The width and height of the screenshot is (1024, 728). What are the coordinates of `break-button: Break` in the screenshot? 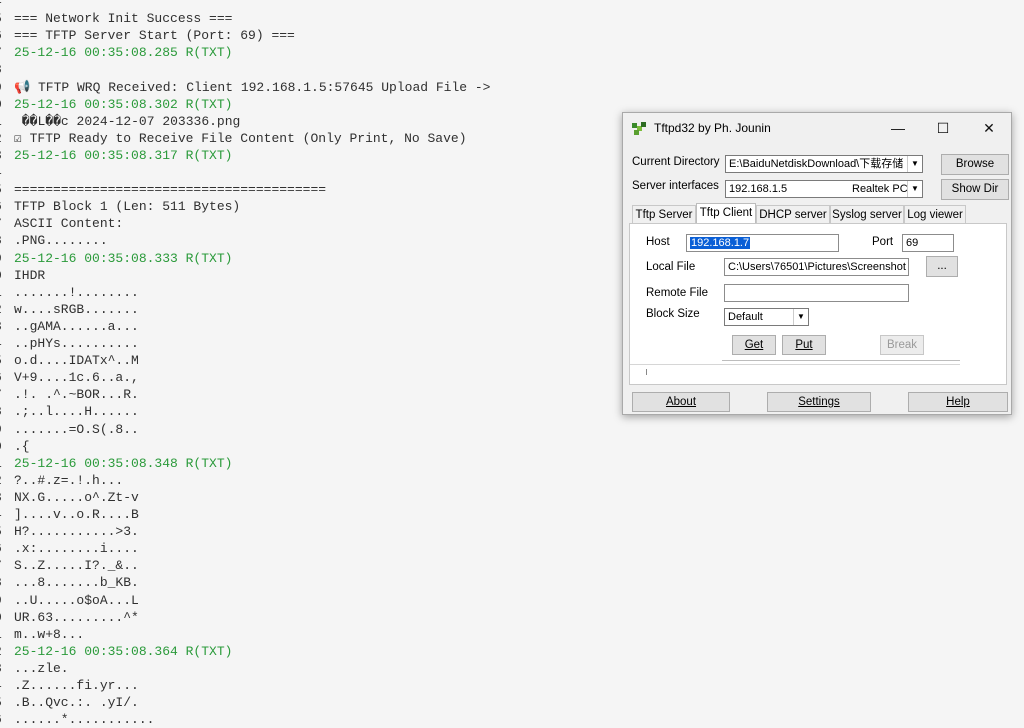 It's located at (902, 345).